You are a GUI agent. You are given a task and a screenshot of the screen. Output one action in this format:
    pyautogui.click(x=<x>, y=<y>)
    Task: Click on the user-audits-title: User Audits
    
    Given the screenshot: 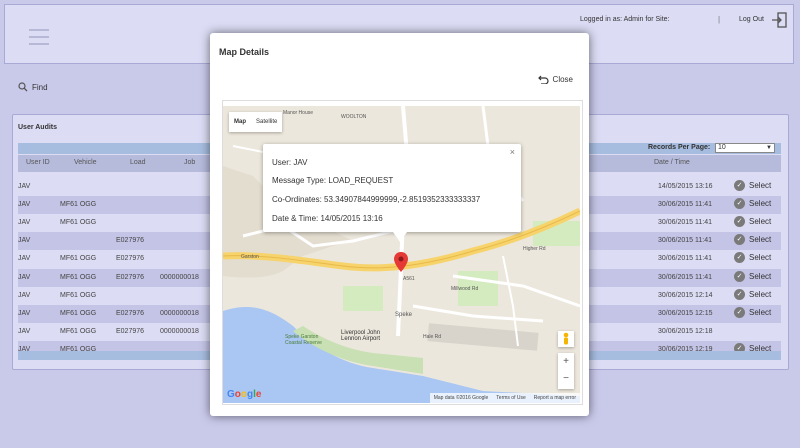 What is the action you would take?
    pyautogui.click(x=38, y=127)
    